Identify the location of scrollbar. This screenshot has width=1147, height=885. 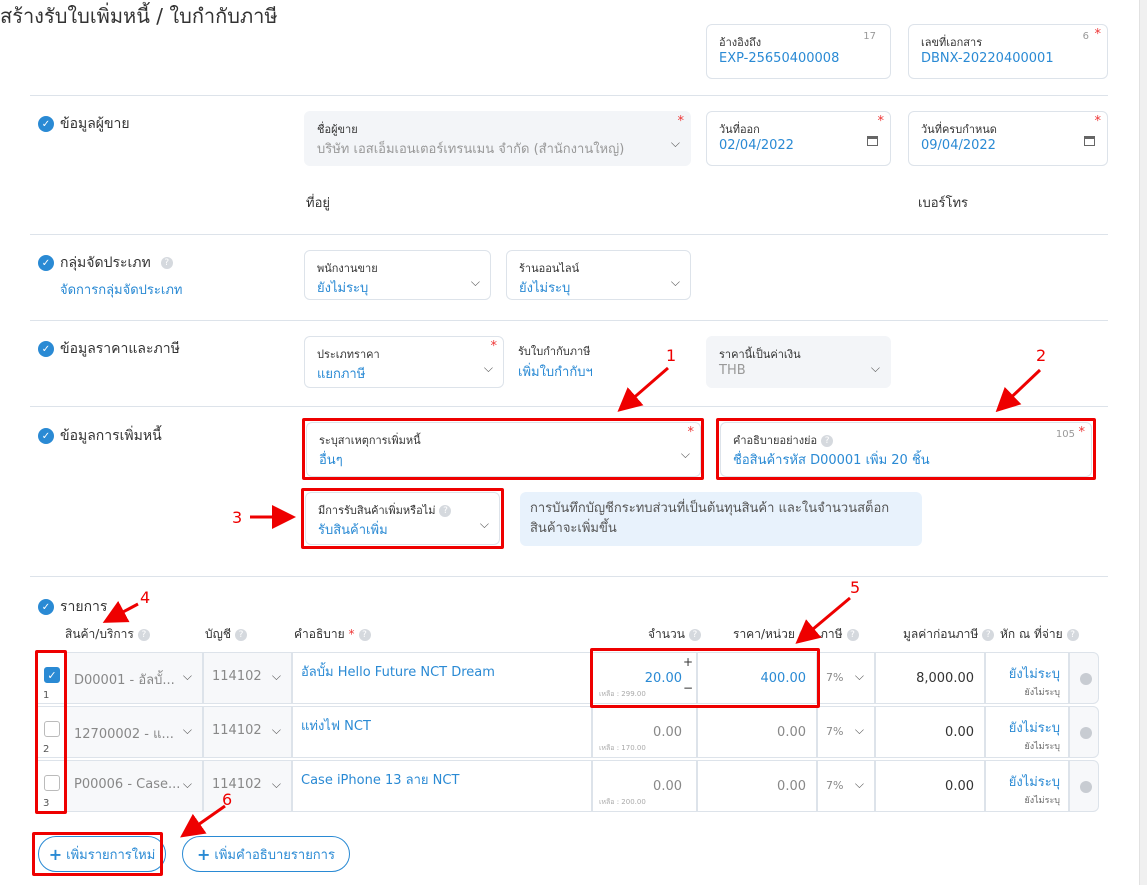
(1143, 442).